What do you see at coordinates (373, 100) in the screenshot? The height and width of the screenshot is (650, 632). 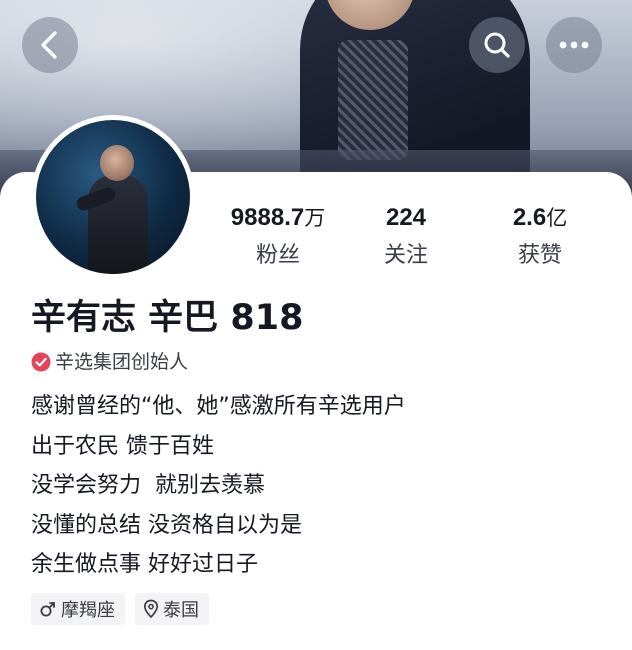 I see `cover-sparkle-jacket` at bounding box center [373, 100].